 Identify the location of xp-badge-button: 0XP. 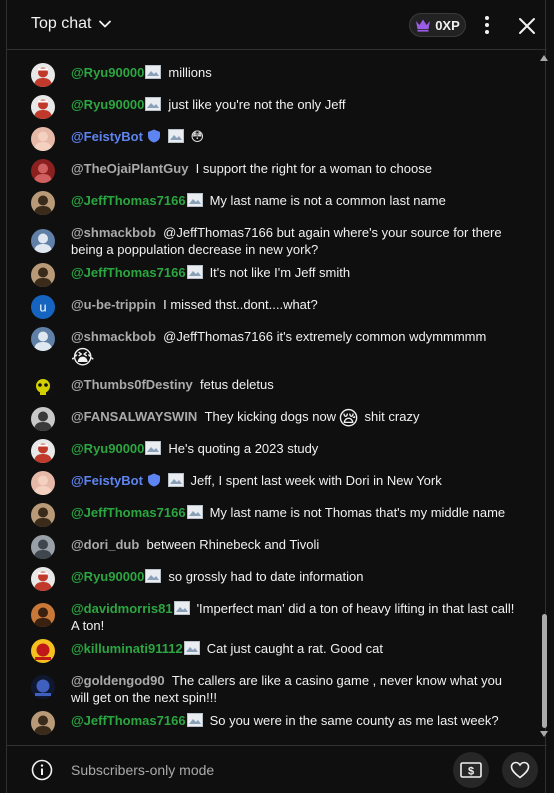
(437, 25).